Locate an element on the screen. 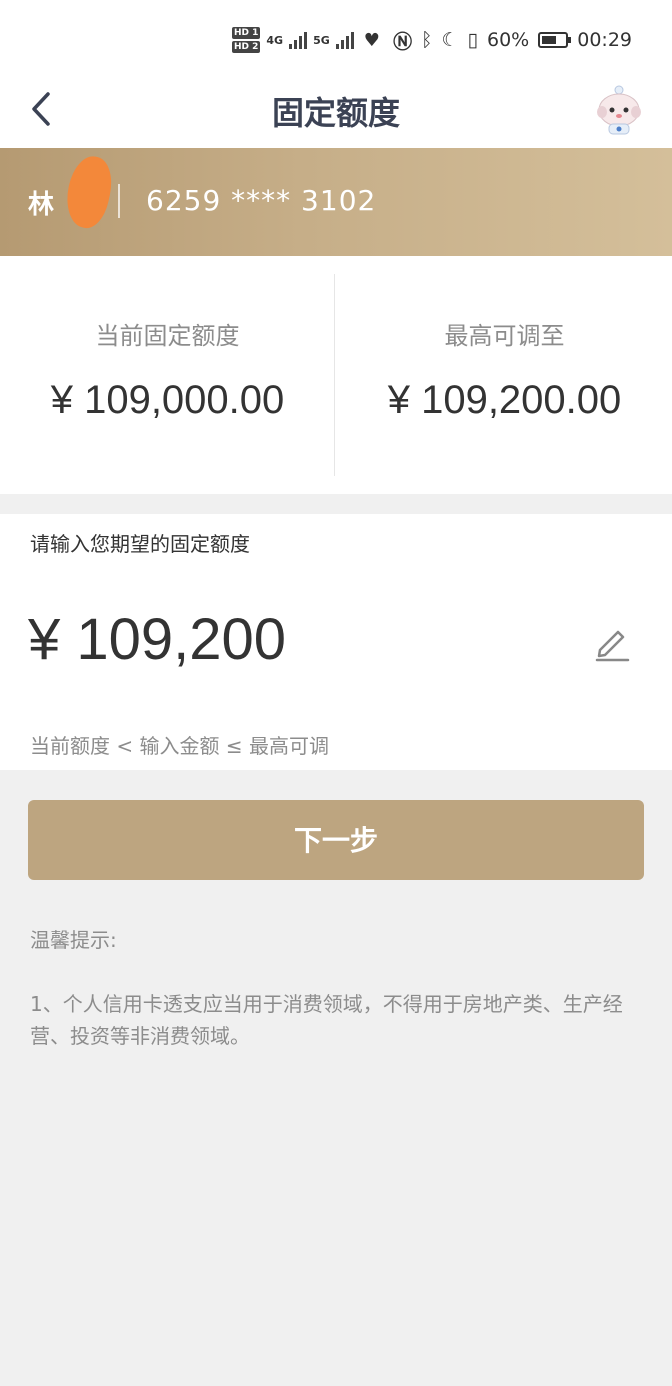  edit-button is located at coordinates (612, 642).